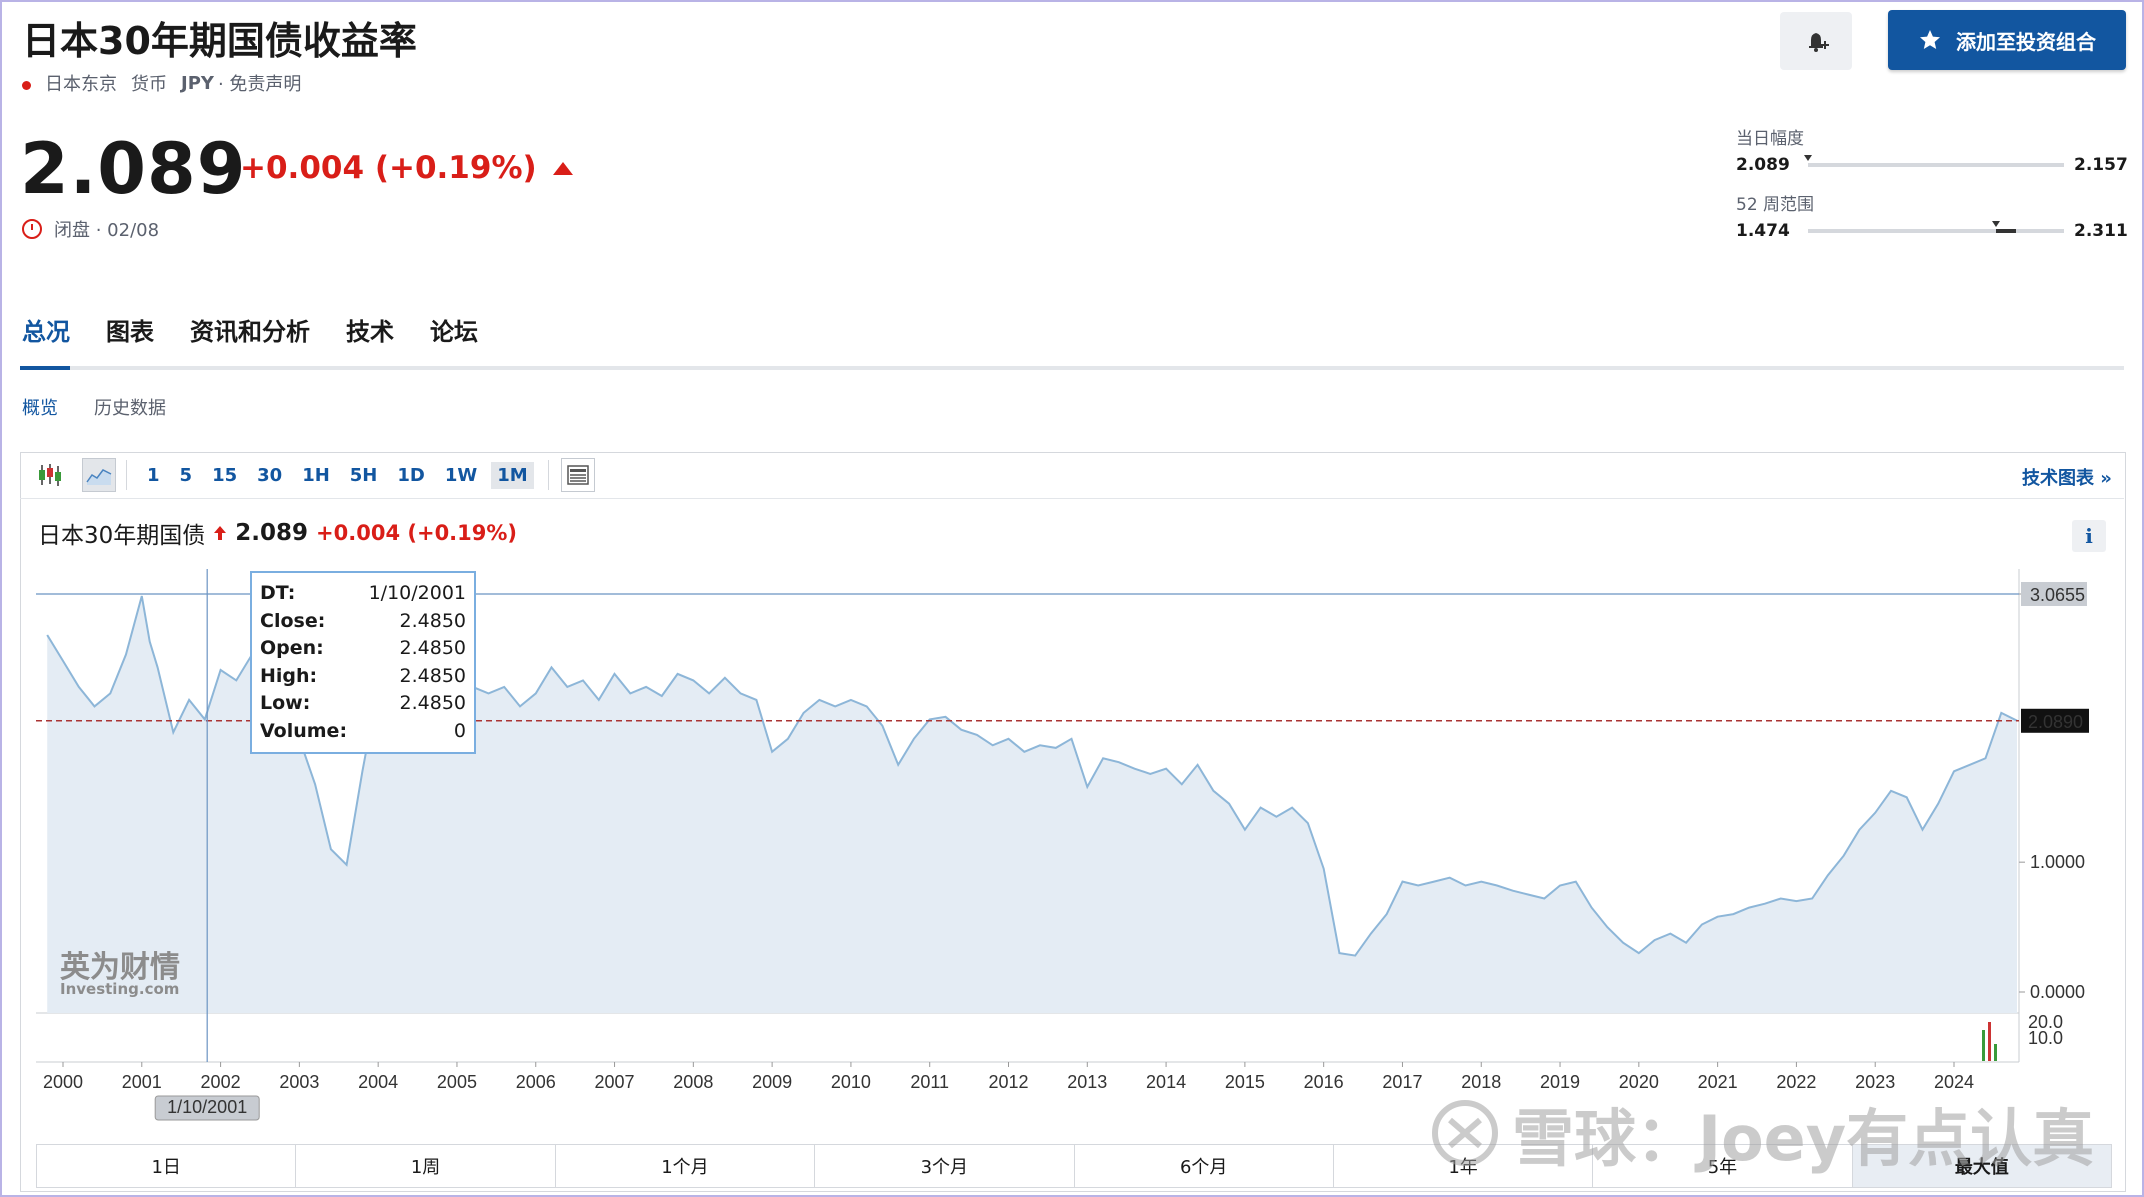 This screenshot has height=1197, width=2144. Describe the element at coordinates (929, 1082) in the screenshot. I see `x-tick-label: 2011` at that location.